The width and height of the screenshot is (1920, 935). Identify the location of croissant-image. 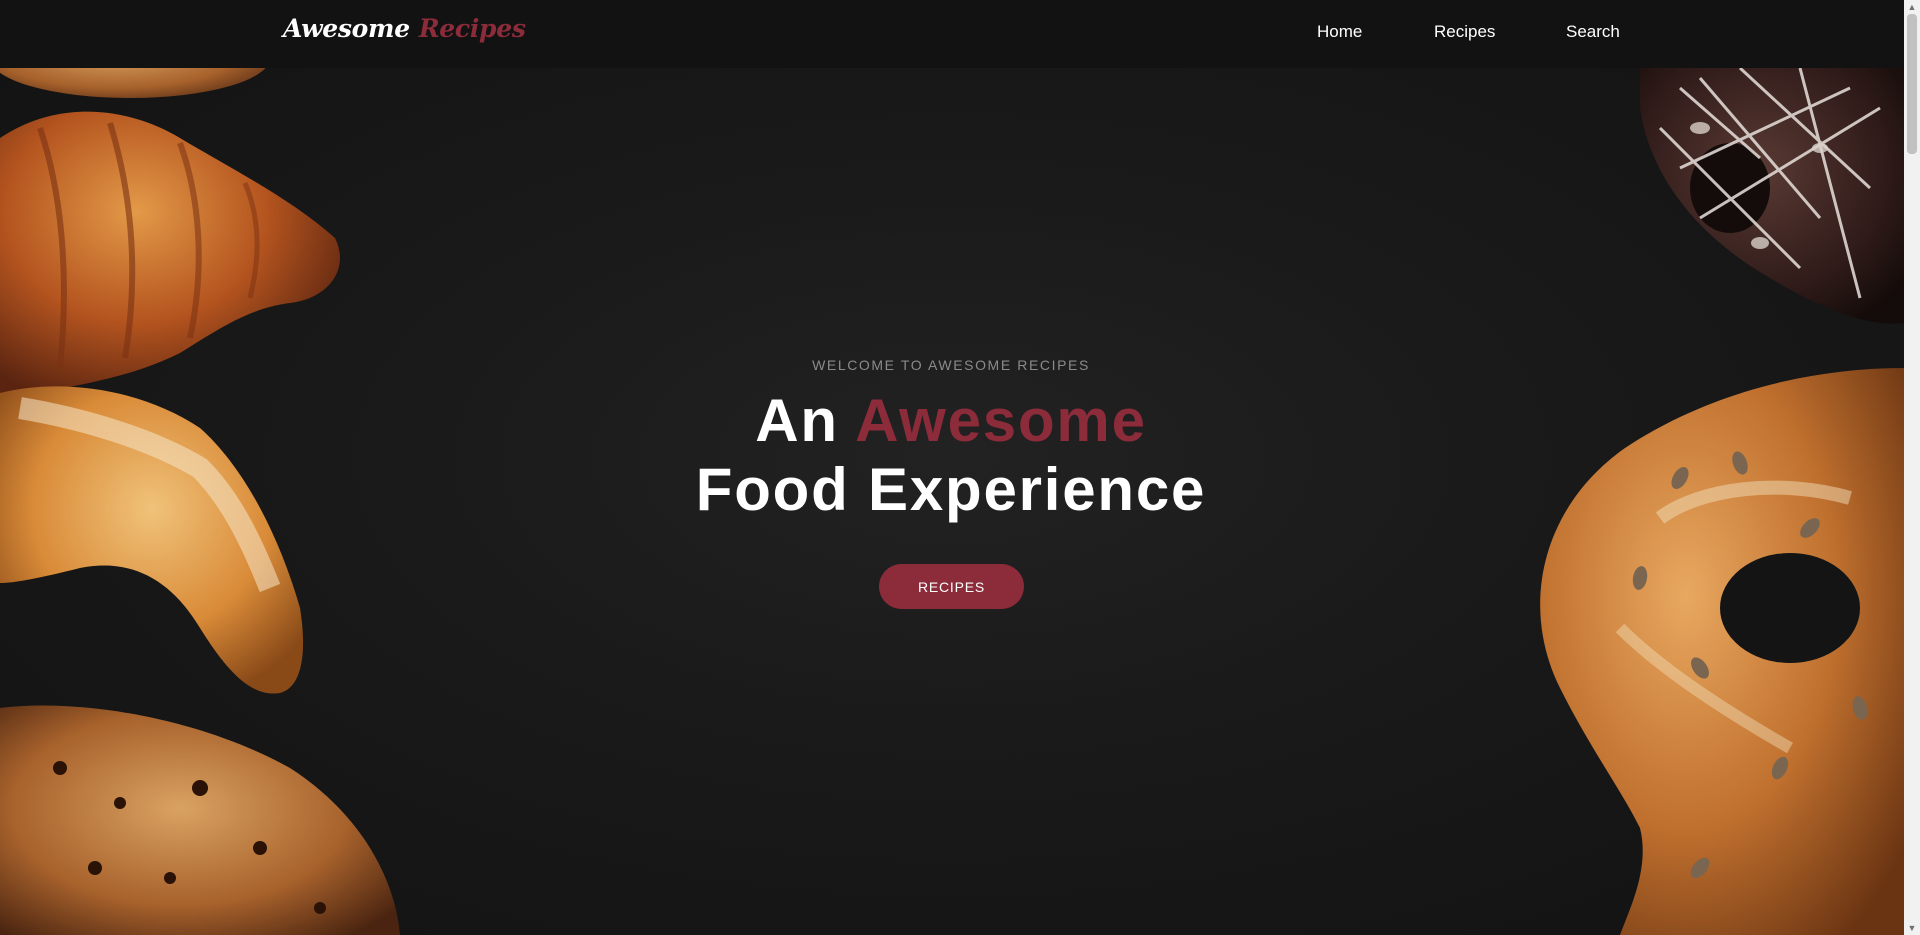
(170, 255).